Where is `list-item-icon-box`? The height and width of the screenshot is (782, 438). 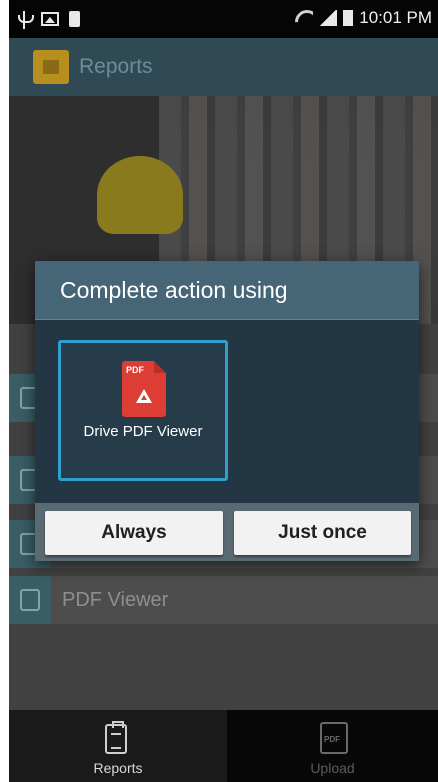 list-item-icon-box is located at coordinates (30, 600).